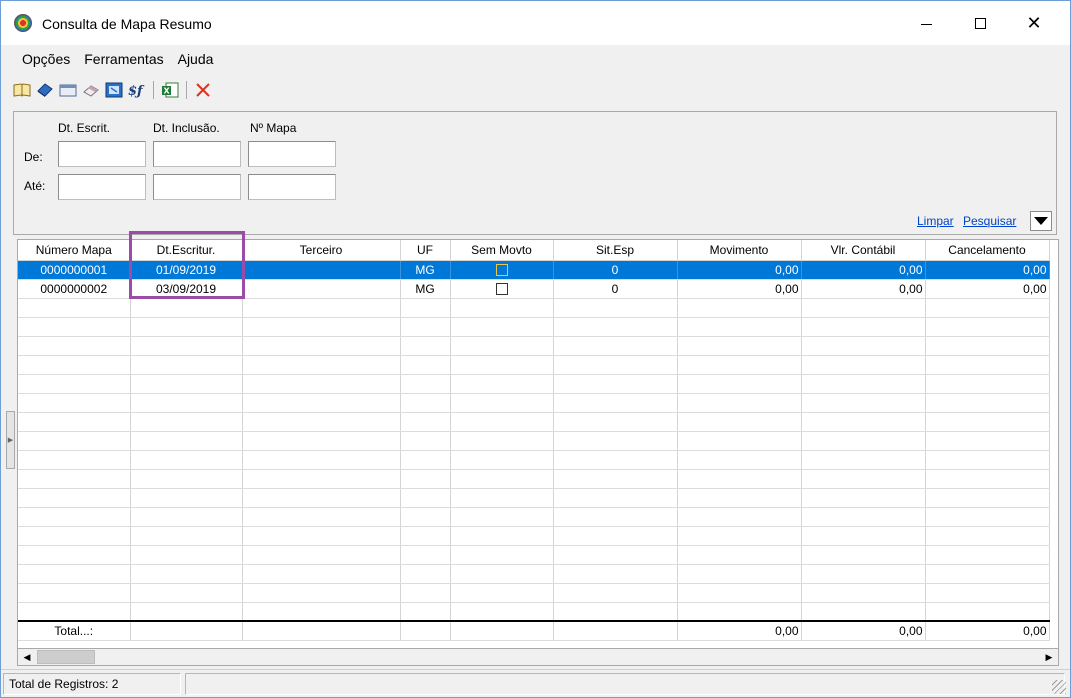 This screenshot has height=698, width=1071. Describe the element at coordinates (91, 90) in the screenshot. I see `eraser-icon` at that location.